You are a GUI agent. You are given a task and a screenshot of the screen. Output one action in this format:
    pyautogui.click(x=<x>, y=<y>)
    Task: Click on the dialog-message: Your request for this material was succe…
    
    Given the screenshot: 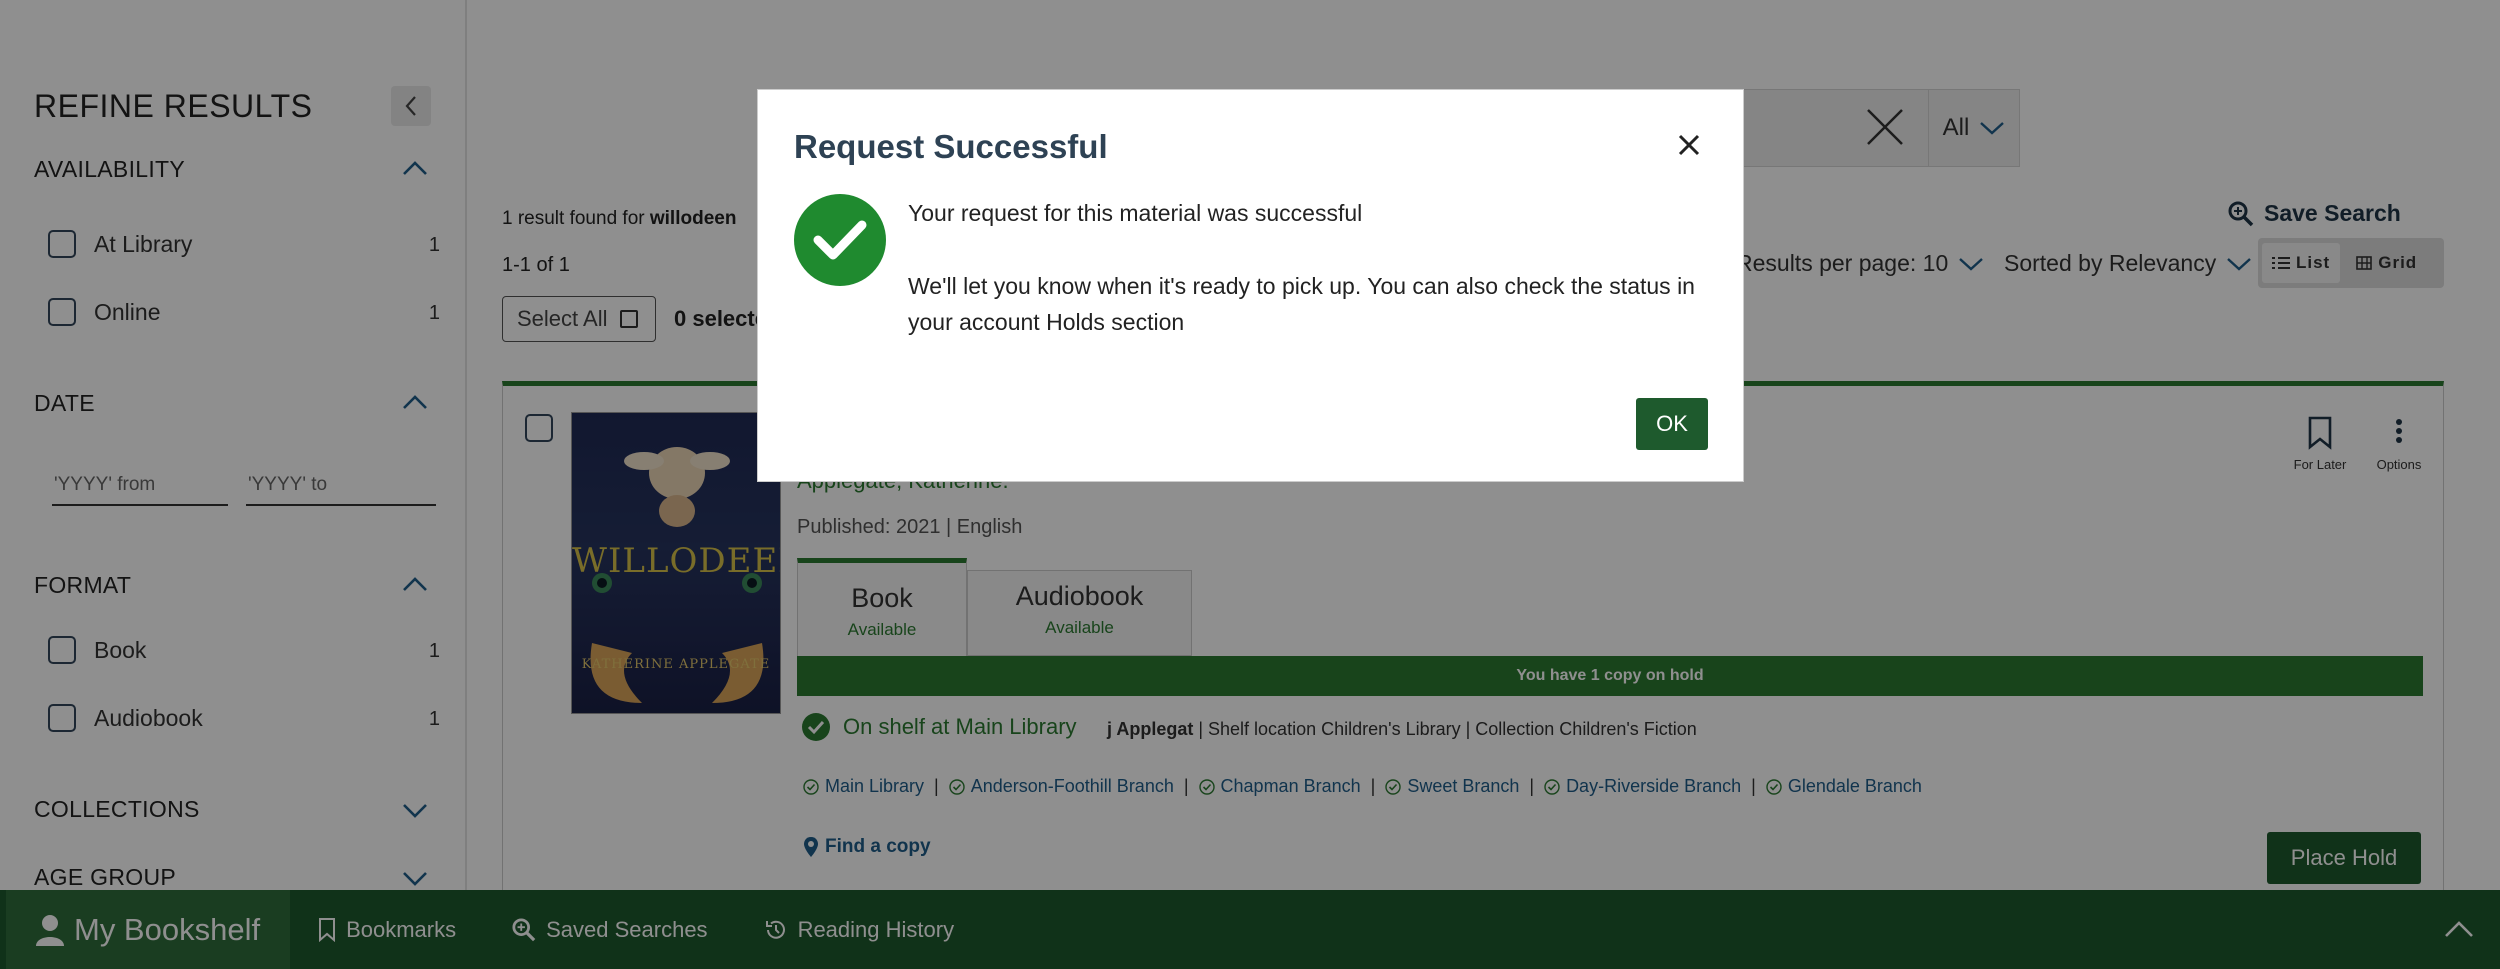 What is the action you would take?
    pyautogui.click(x=1135, y=213)
    